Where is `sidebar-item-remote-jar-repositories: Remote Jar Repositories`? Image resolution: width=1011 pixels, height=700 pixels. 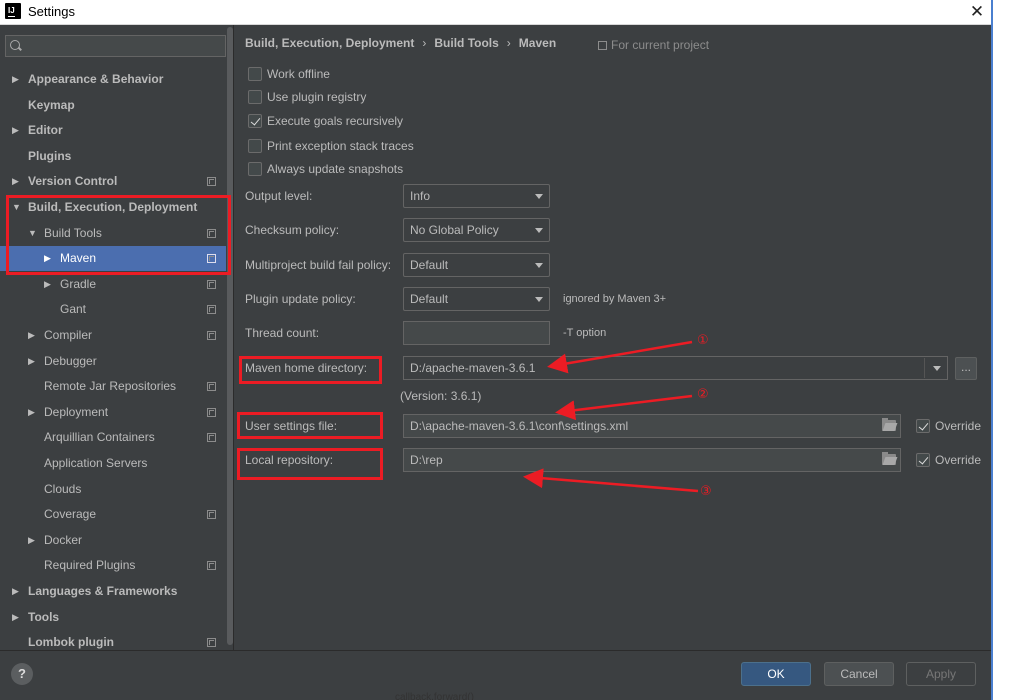 sidebar-item-remote-jar-repositories: Remote Jar Repositories is located at coordinates (113, 386).